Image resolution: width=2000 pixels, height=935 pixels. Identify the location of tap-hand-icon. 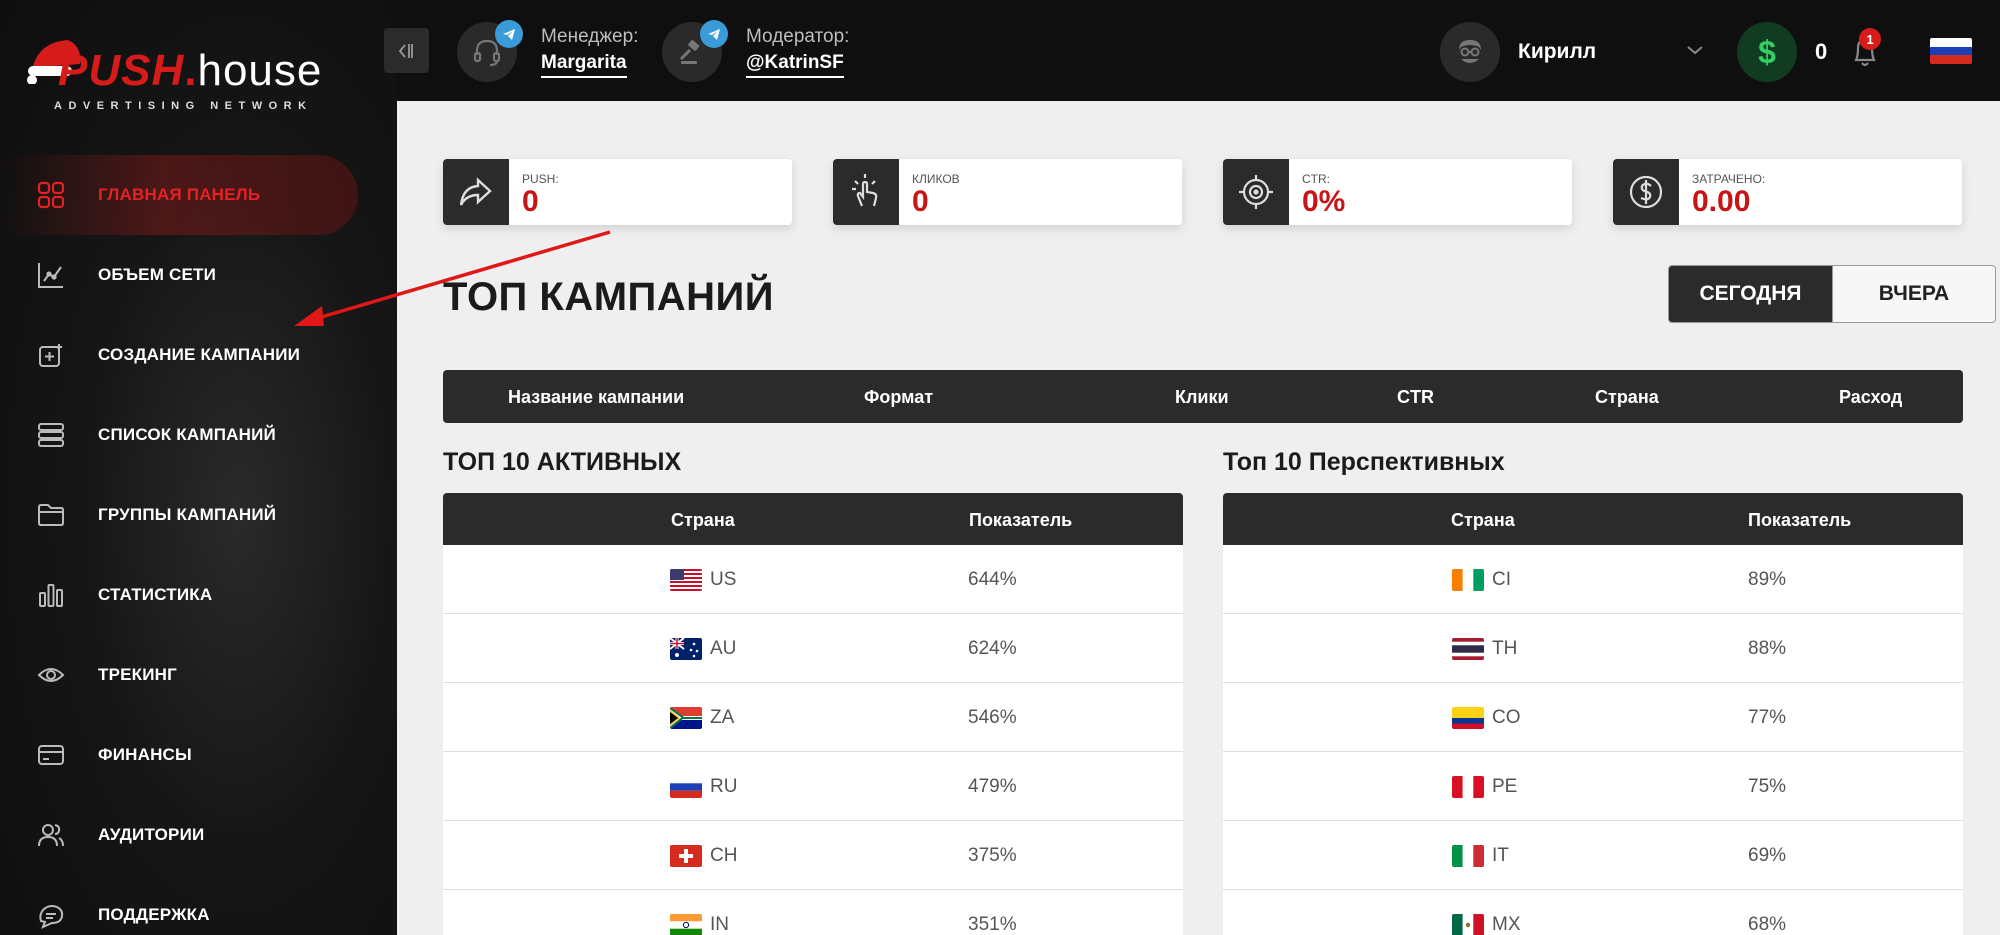
(866, 192).